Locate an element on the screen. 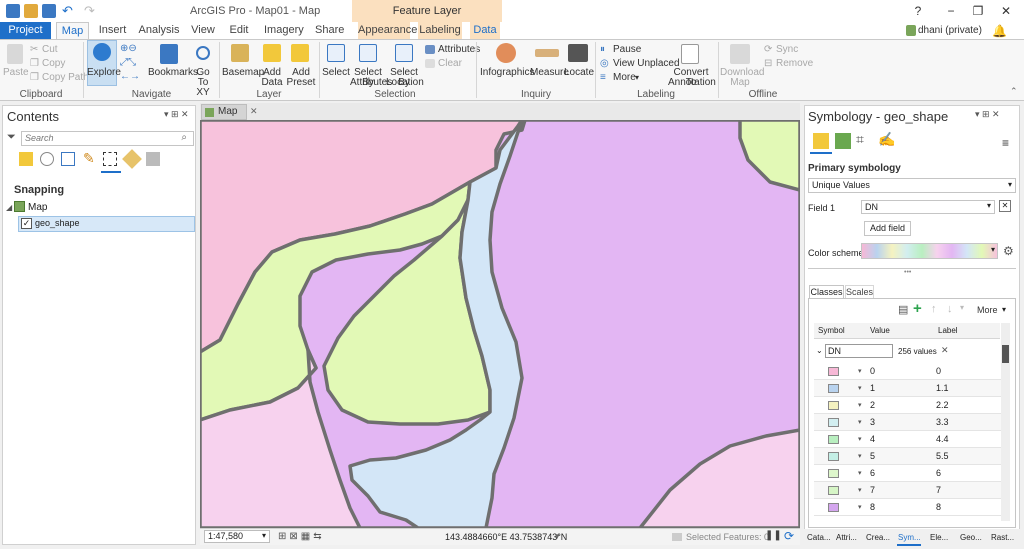 The width and height of the screenshot is (1024, 549). undo-icon: ↶ is located at coordinates (69, 11).